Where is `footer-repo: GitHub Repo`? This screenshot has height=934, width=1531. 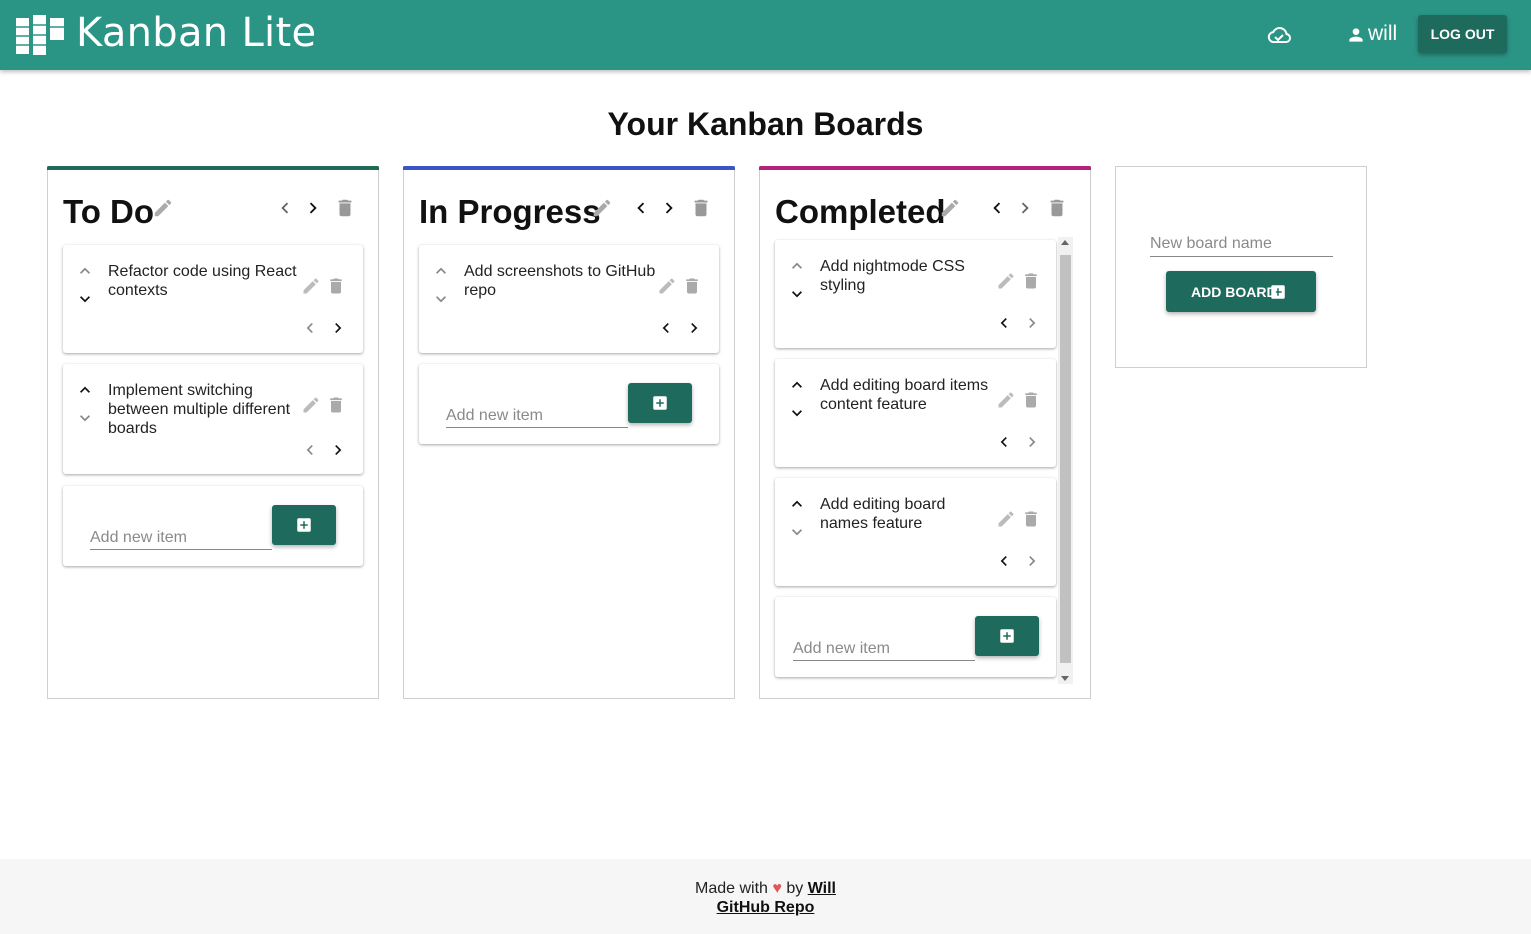 footer-repo: GitHub Repo is located at coordinates (765, 908).